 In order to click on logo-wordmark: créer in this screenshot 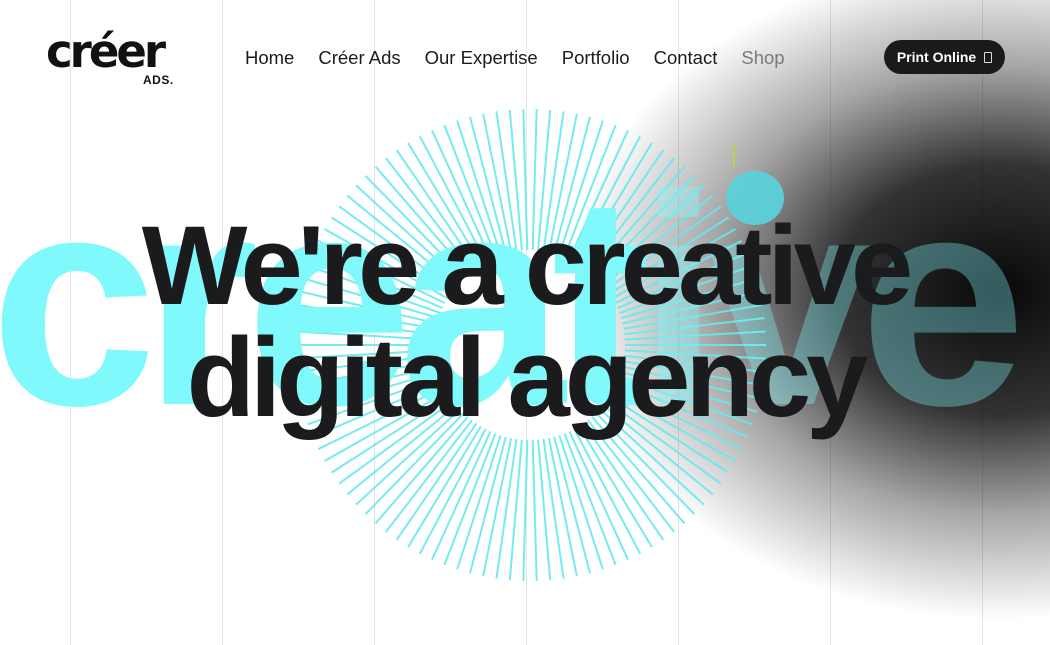, I will do `click(106, 51)`.